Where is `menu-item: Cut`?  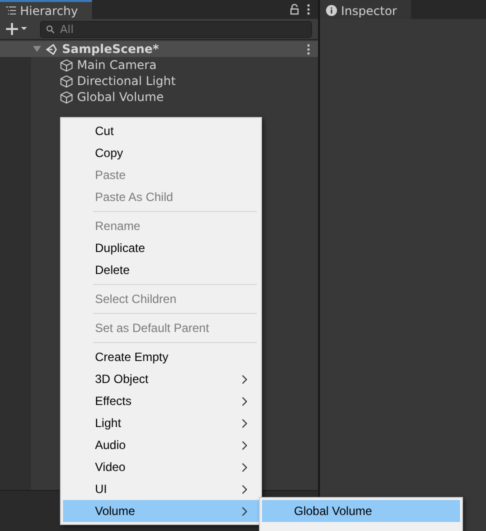 menu-item: Cut is located at coordinates (161, 131).